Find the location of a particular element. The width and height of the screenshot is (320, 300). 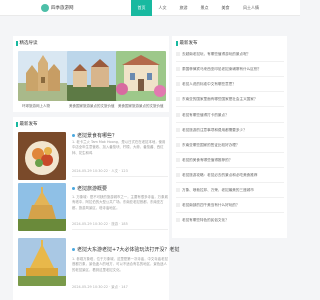

featured-image-castle is located at coordinates (43, 76).